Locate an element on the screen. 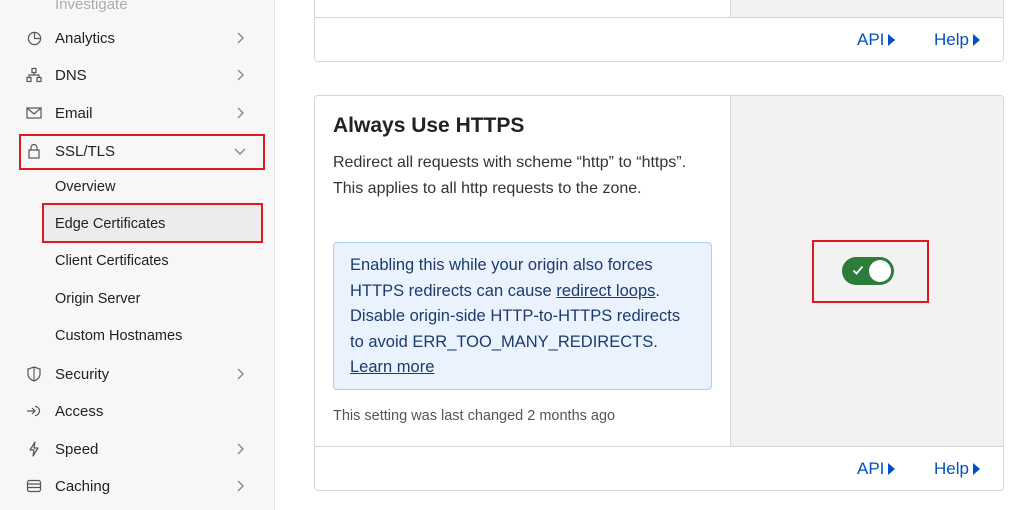 The width and height of the screenshot is (1024, 510). sidebar-subitem-label: Origin Server is located at coordinates (98, 299).